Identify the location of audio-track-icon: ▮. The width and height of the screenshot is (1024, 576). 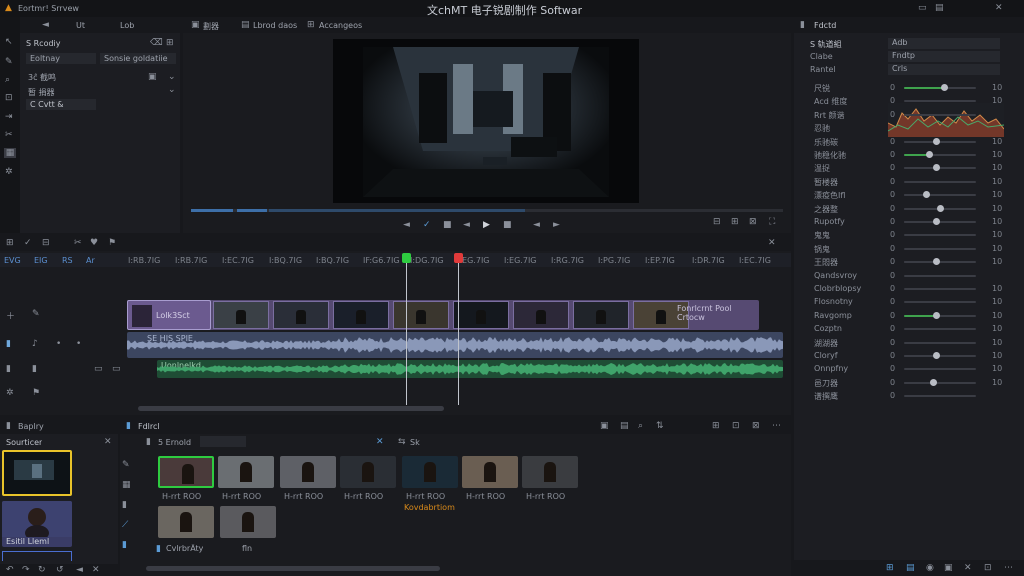
(8, 369).